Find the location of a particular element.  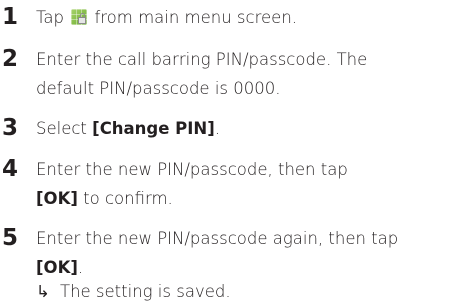

step-text-after: to confirm. is located at coordinates (128, 198).